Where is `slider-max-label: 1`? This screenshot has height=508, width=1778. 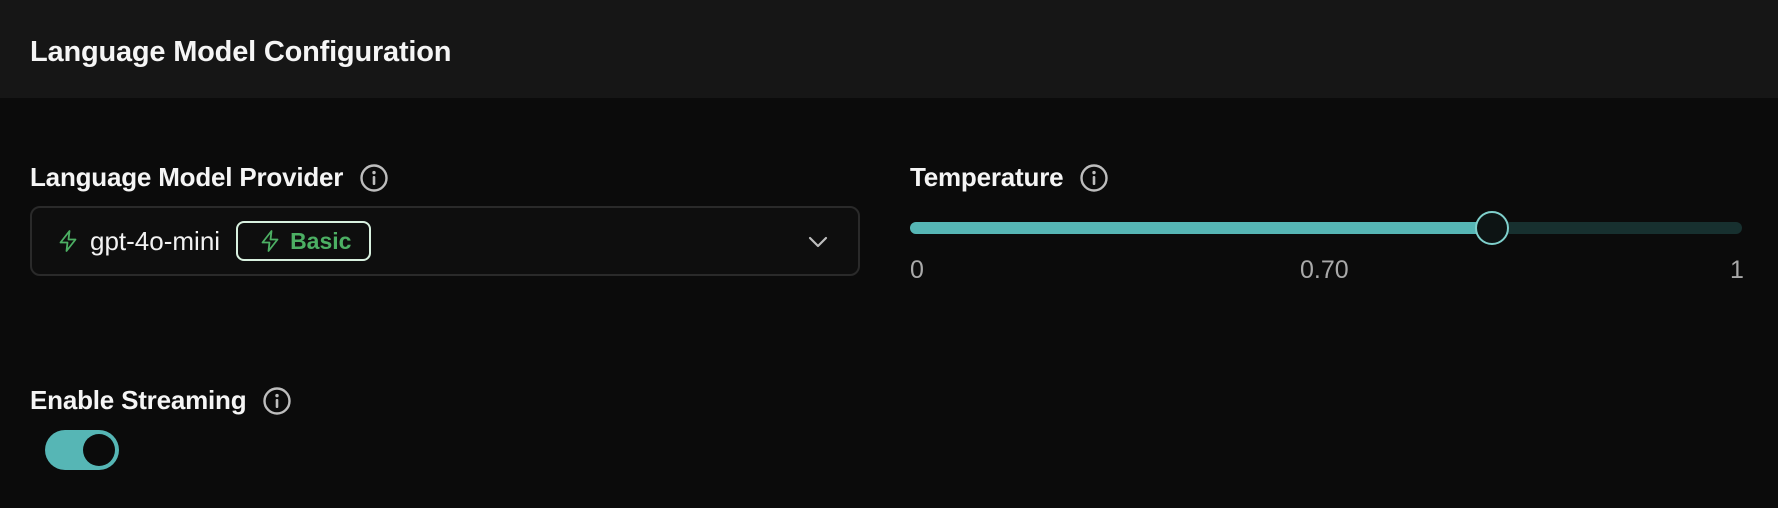
slider-max-label: 1 is located at coordinates (1737, 270).